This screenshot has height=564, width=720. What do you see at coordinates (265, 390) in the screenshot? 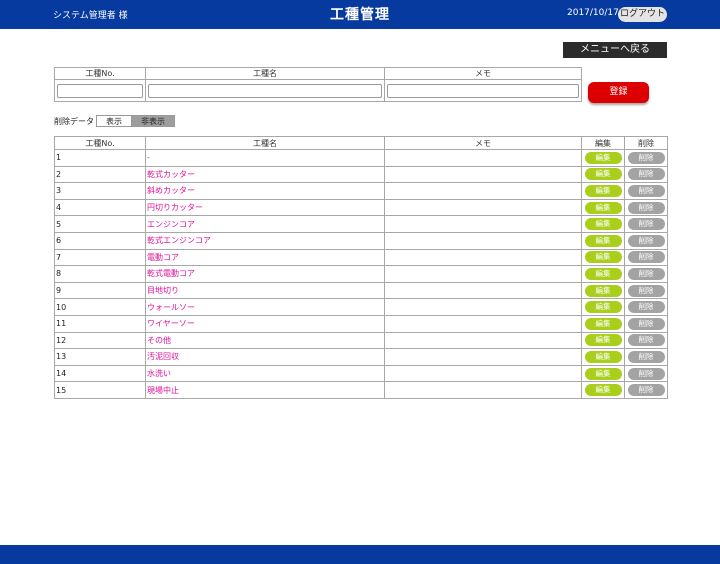
I see `row-work-type-name: 現場中止` at bounding box center [265, 390].